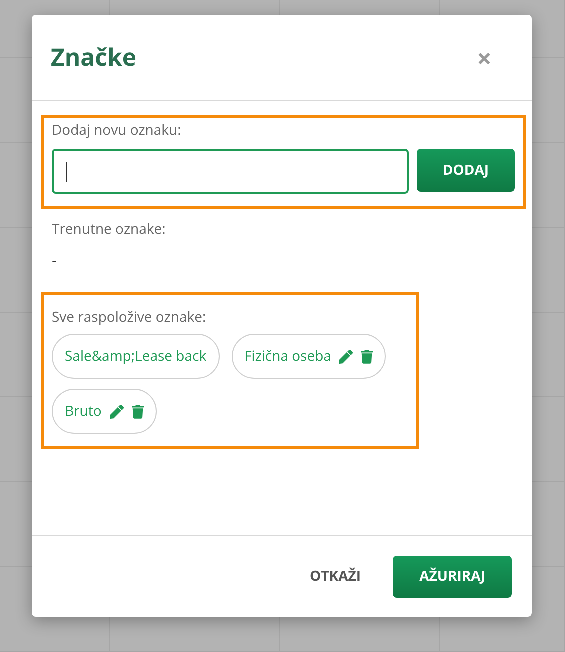 The width and height of the screenshot is (565, 652). I want to click on tag-label: Bruto, so click(83, 411).